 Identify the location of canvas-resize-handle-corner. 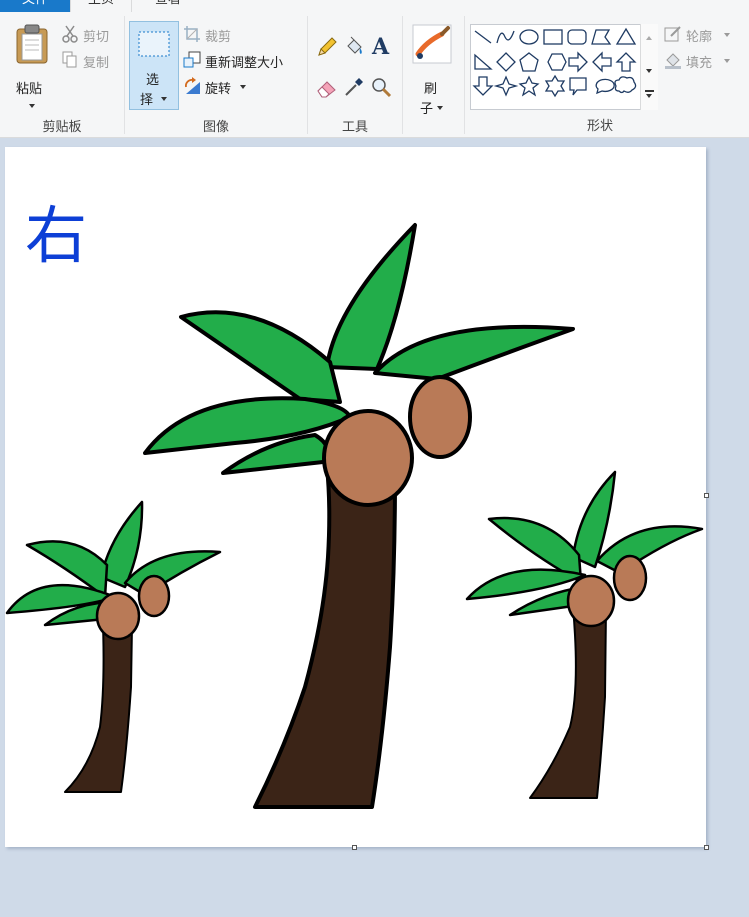
(706, 847).